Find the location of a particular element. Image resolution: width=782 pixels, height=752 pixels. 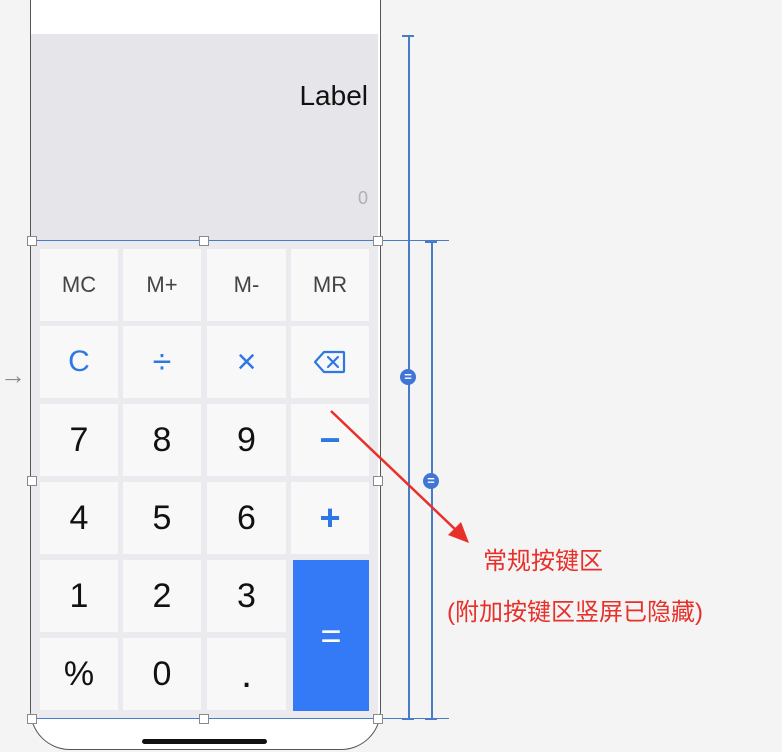

annotation-arrow is located at coordinates (399, 476).